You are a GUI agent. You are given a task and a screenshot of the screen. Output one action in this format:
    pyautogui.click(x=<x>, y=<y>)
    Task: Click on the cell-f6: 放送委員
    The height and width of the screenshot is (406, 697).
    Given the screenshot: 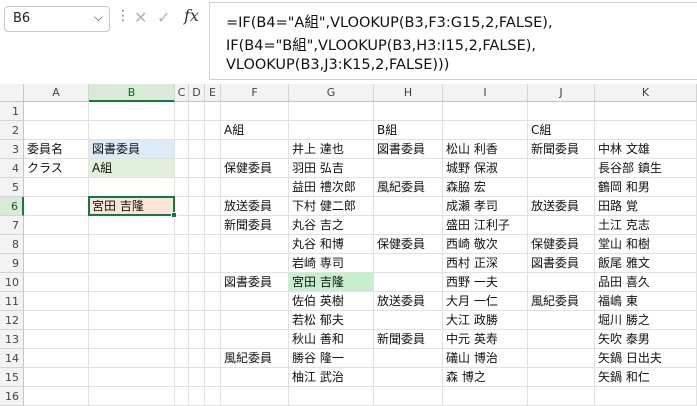 What is the action you would take?
    pyautogui.click(x=246, y=206)
    